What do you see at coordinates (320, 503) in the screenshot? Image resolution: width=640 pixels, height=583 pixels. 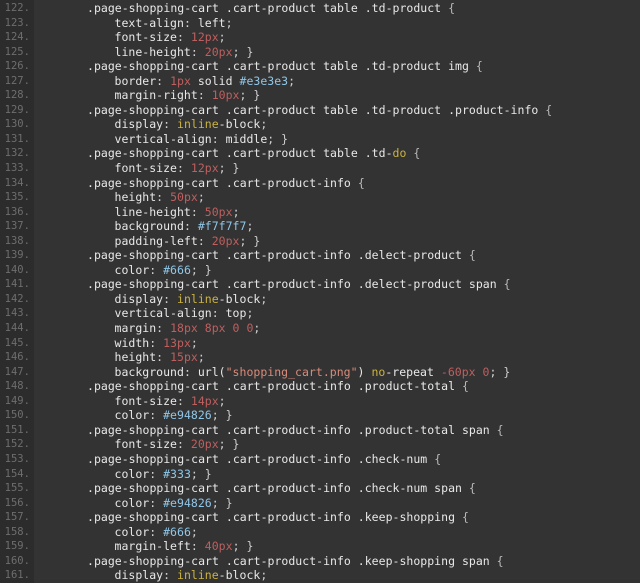 I see `code-line: 156. color: #e94826; }` at bounding box center [320, 503].